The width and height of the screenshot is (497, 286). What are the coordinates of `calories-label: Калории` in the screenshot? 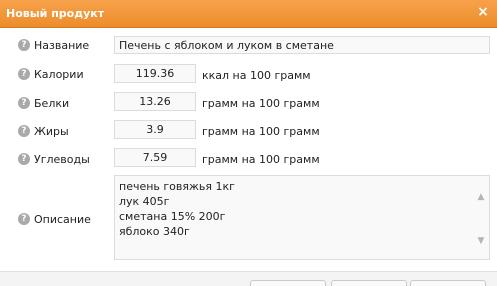 It's located at (59, 74).